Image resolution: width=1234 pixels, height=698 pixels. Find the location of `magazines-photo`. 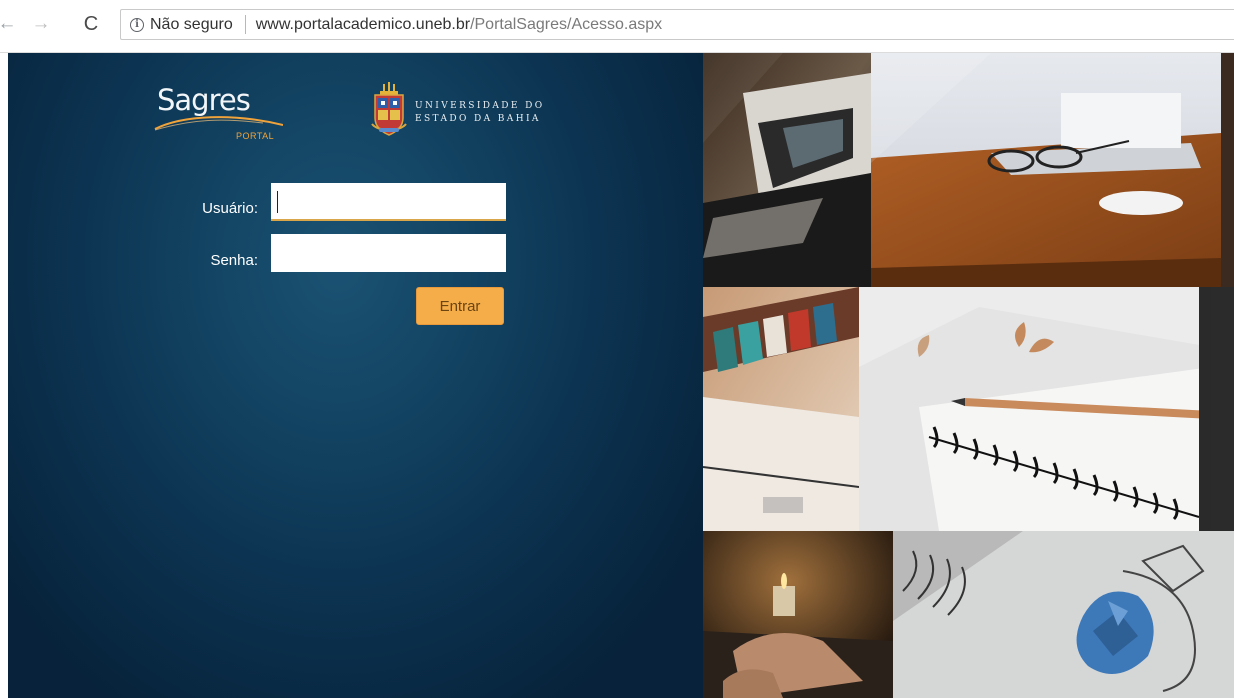

magazines-photo is located at coordinates (787, 170).